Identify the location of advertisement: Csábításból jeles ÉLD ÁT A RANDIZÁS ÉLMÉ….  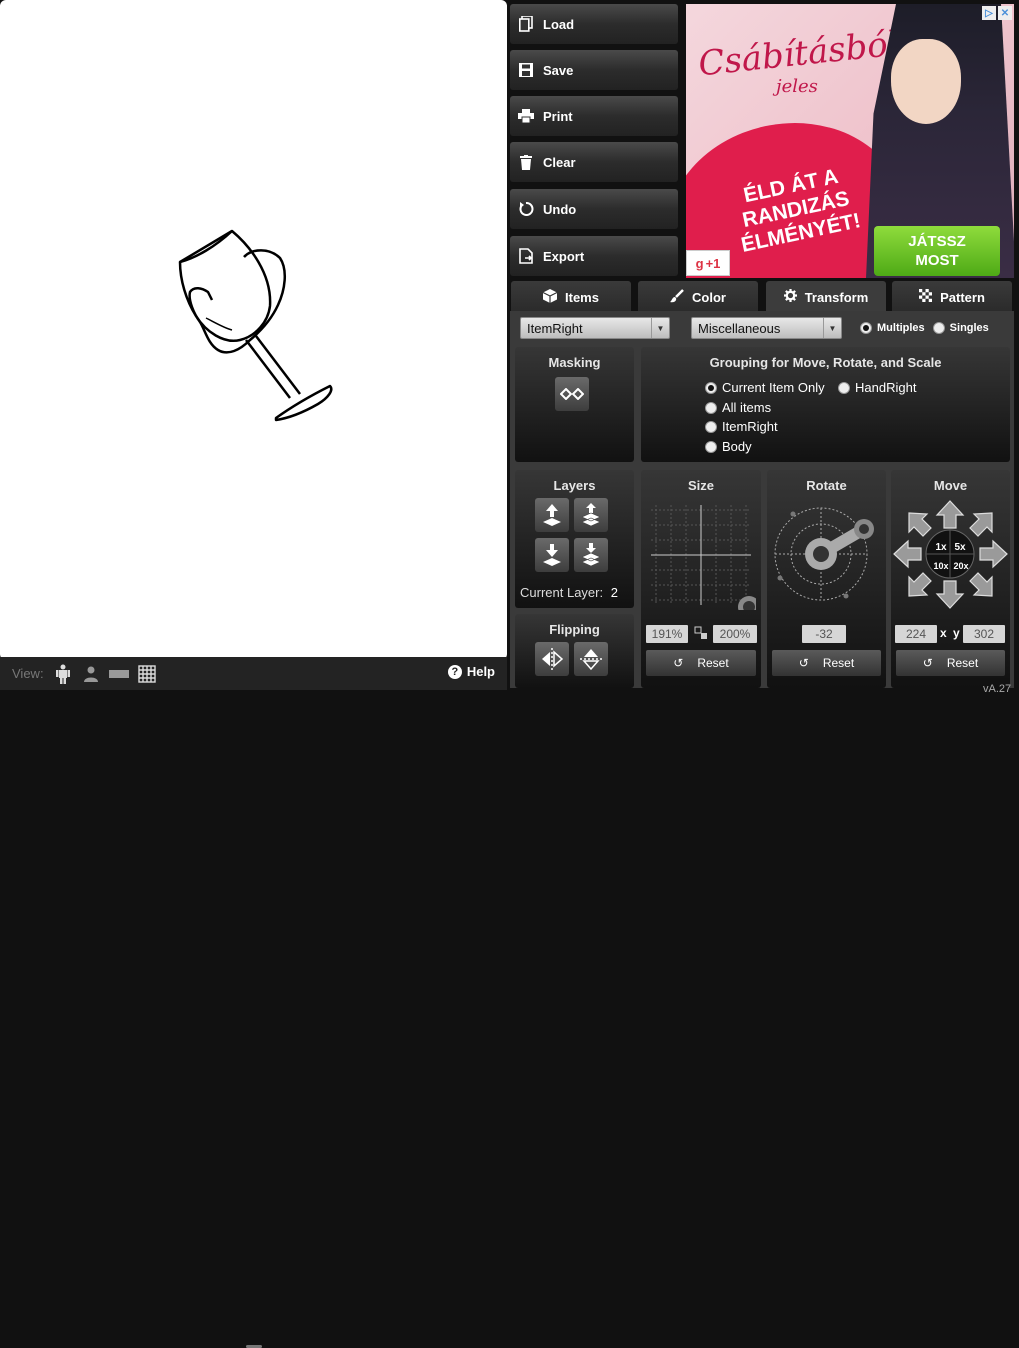
(850, 141).